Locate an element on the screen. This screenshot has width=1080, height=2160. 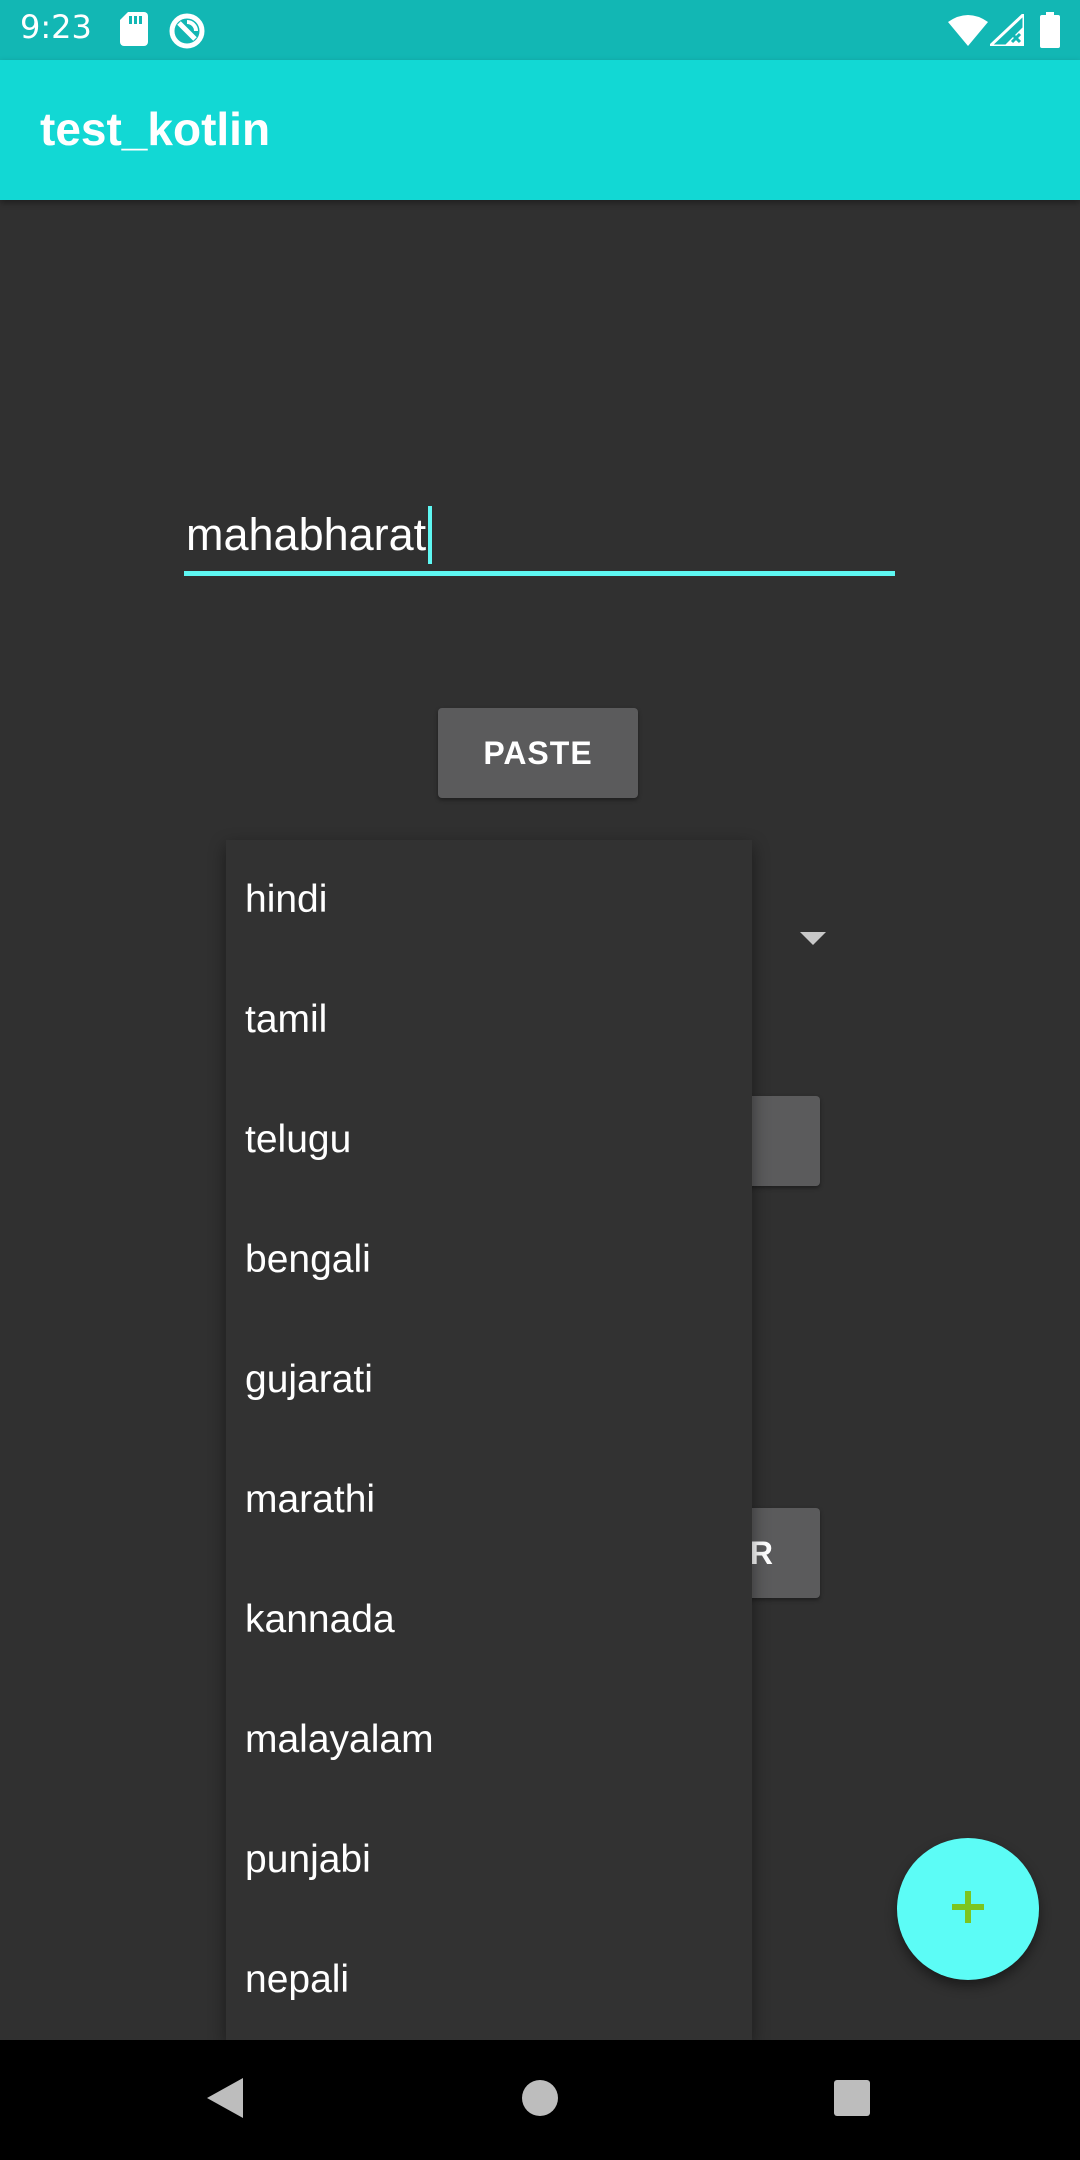
spinner-dropdown-arrow-icon is located at coordinates (813, 938).